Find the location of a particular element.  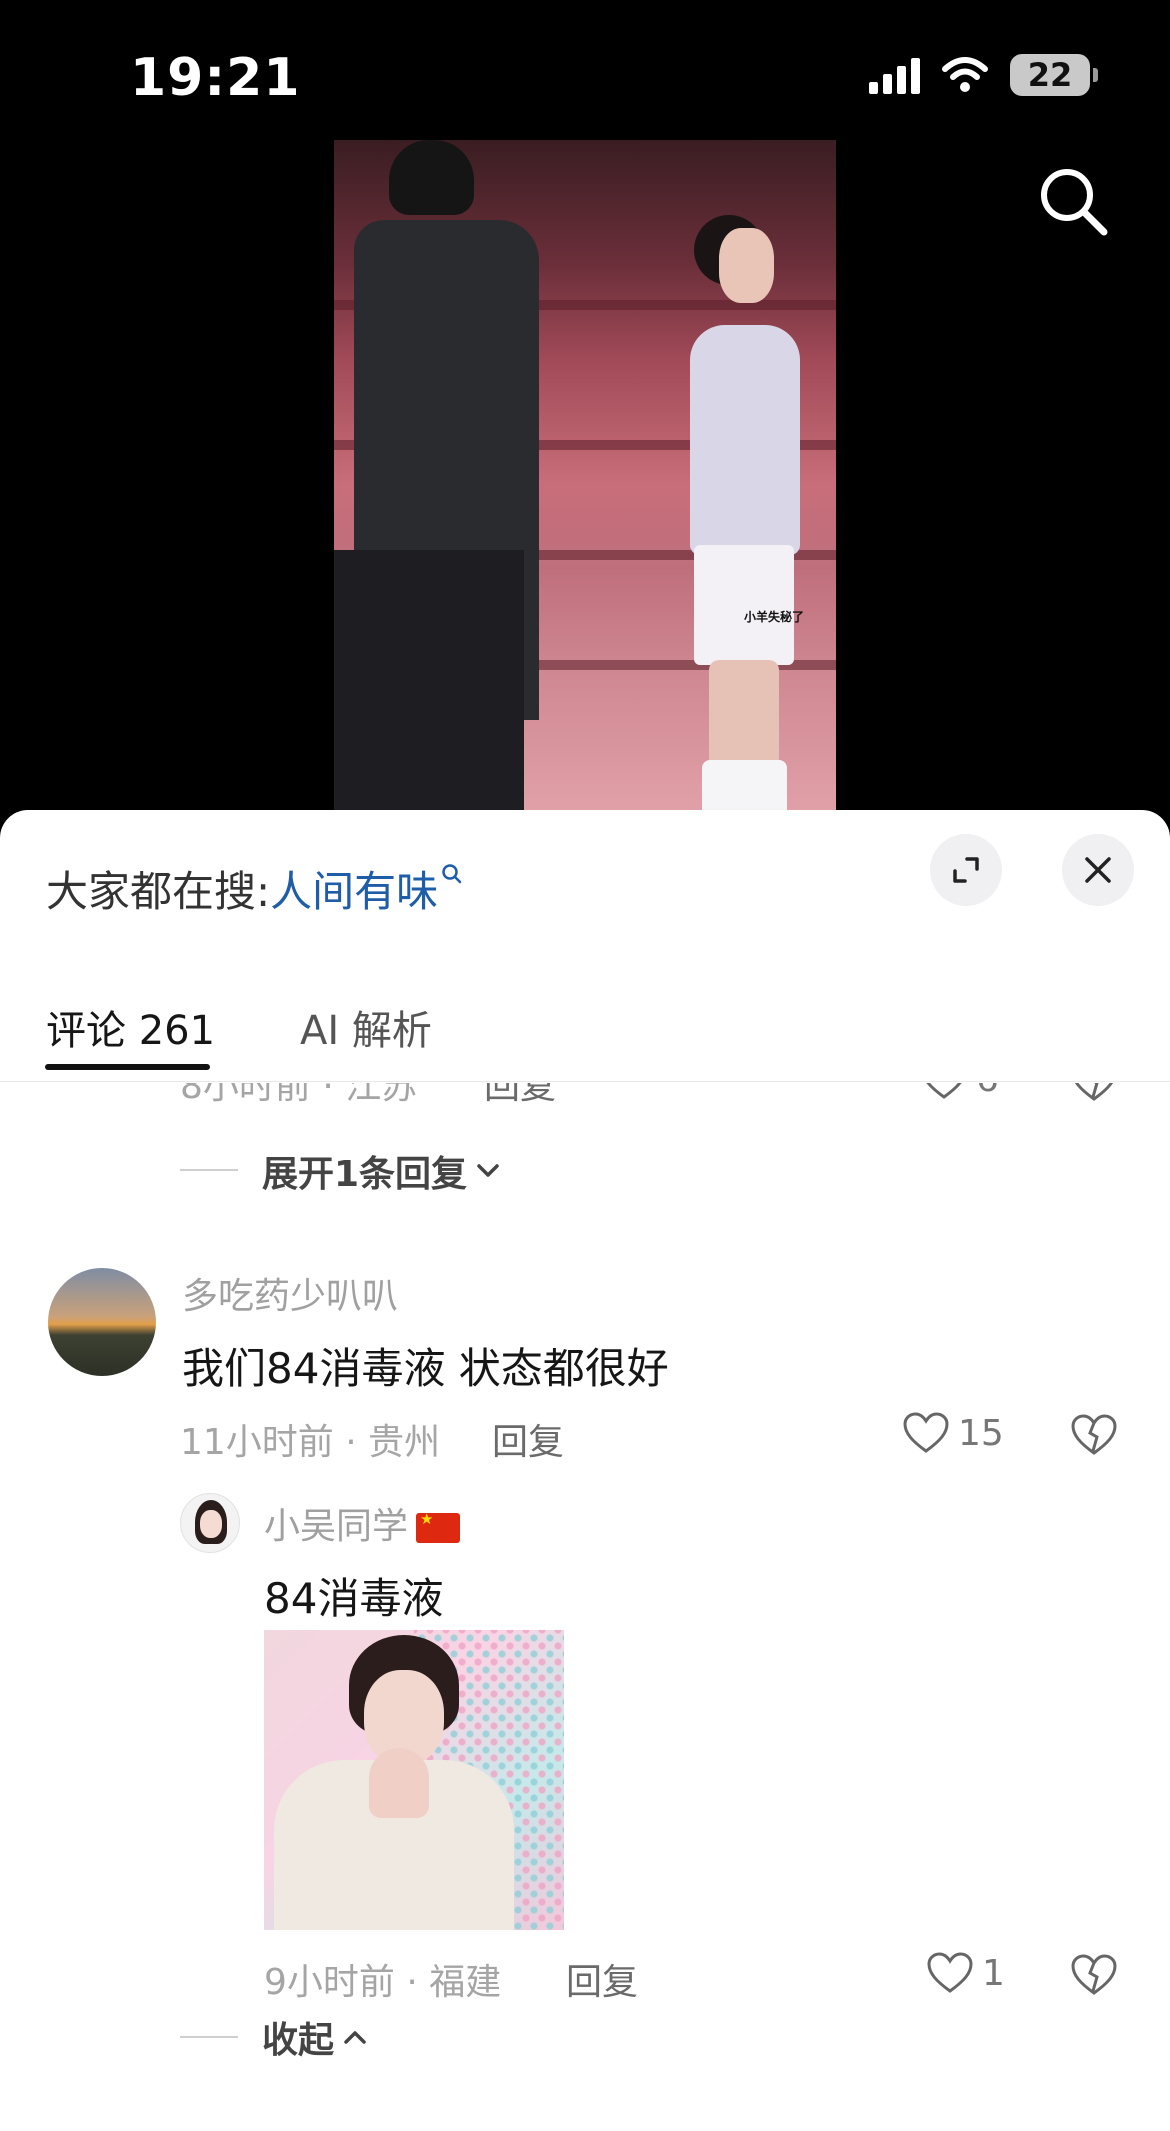

close-button is located at coordinates (1098, 870).